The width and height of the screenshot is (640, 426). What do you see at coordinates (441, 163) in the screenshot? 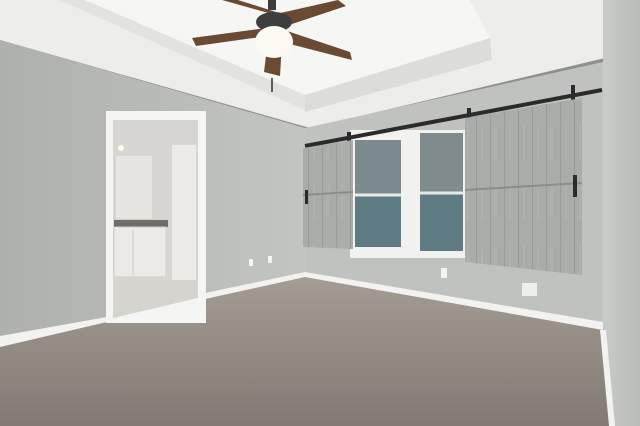
I see `window-right-upper` at bounding box center [441, 163].